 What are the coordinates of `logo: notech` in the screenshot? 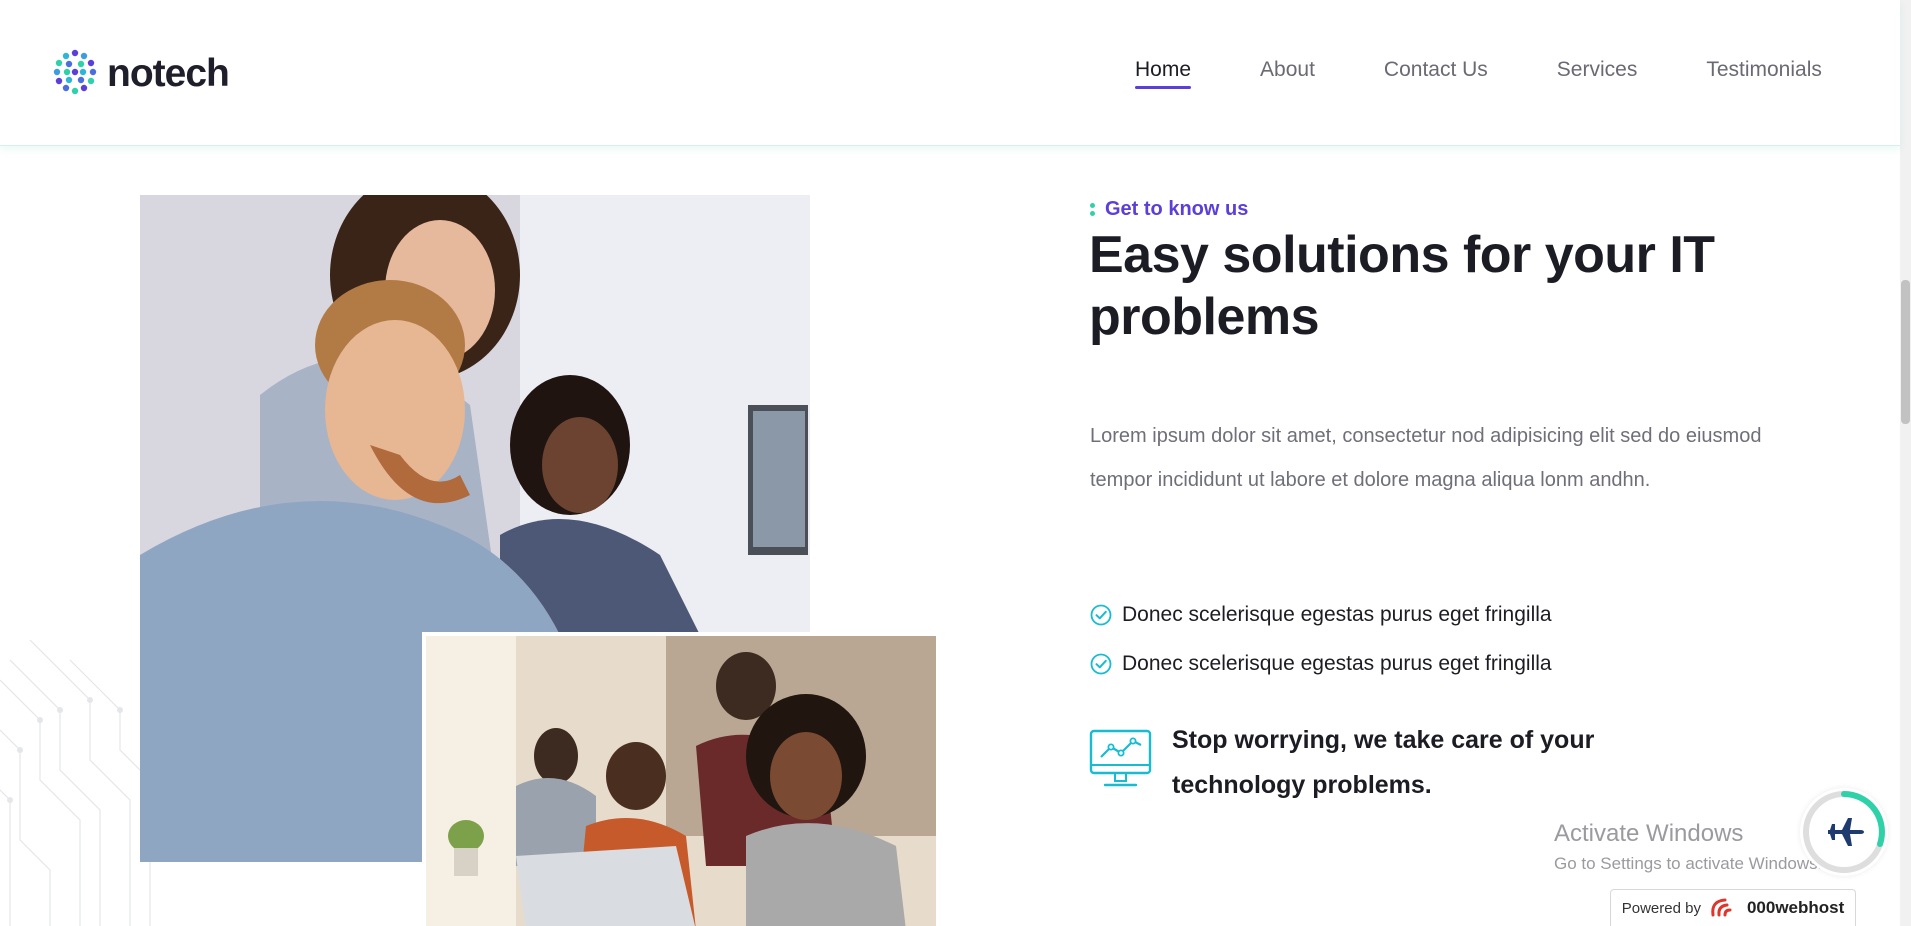 It's located at (139, 73).